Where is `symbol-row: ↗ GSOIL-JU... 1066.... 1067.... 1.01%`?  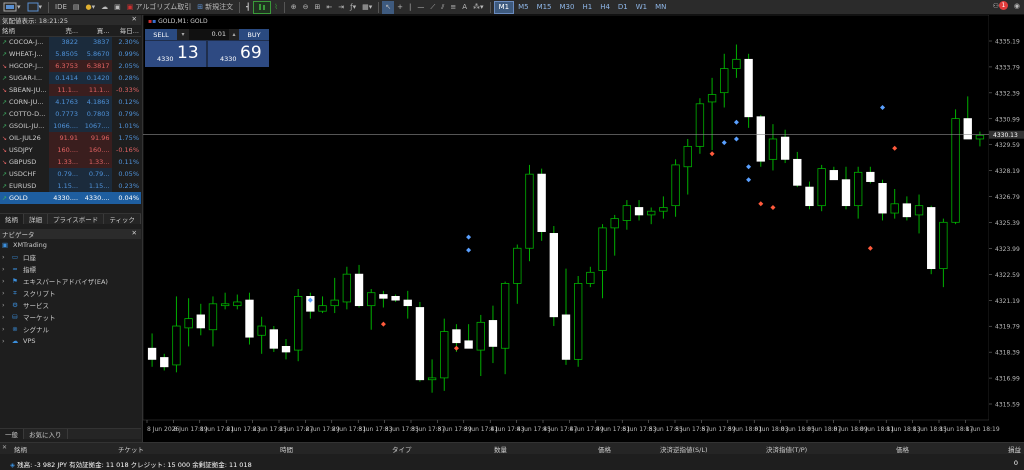
symbol-row: ↗ GSOIL-JU... 1066.... 1067.... 1.01% is located at coordinates (70, 126).